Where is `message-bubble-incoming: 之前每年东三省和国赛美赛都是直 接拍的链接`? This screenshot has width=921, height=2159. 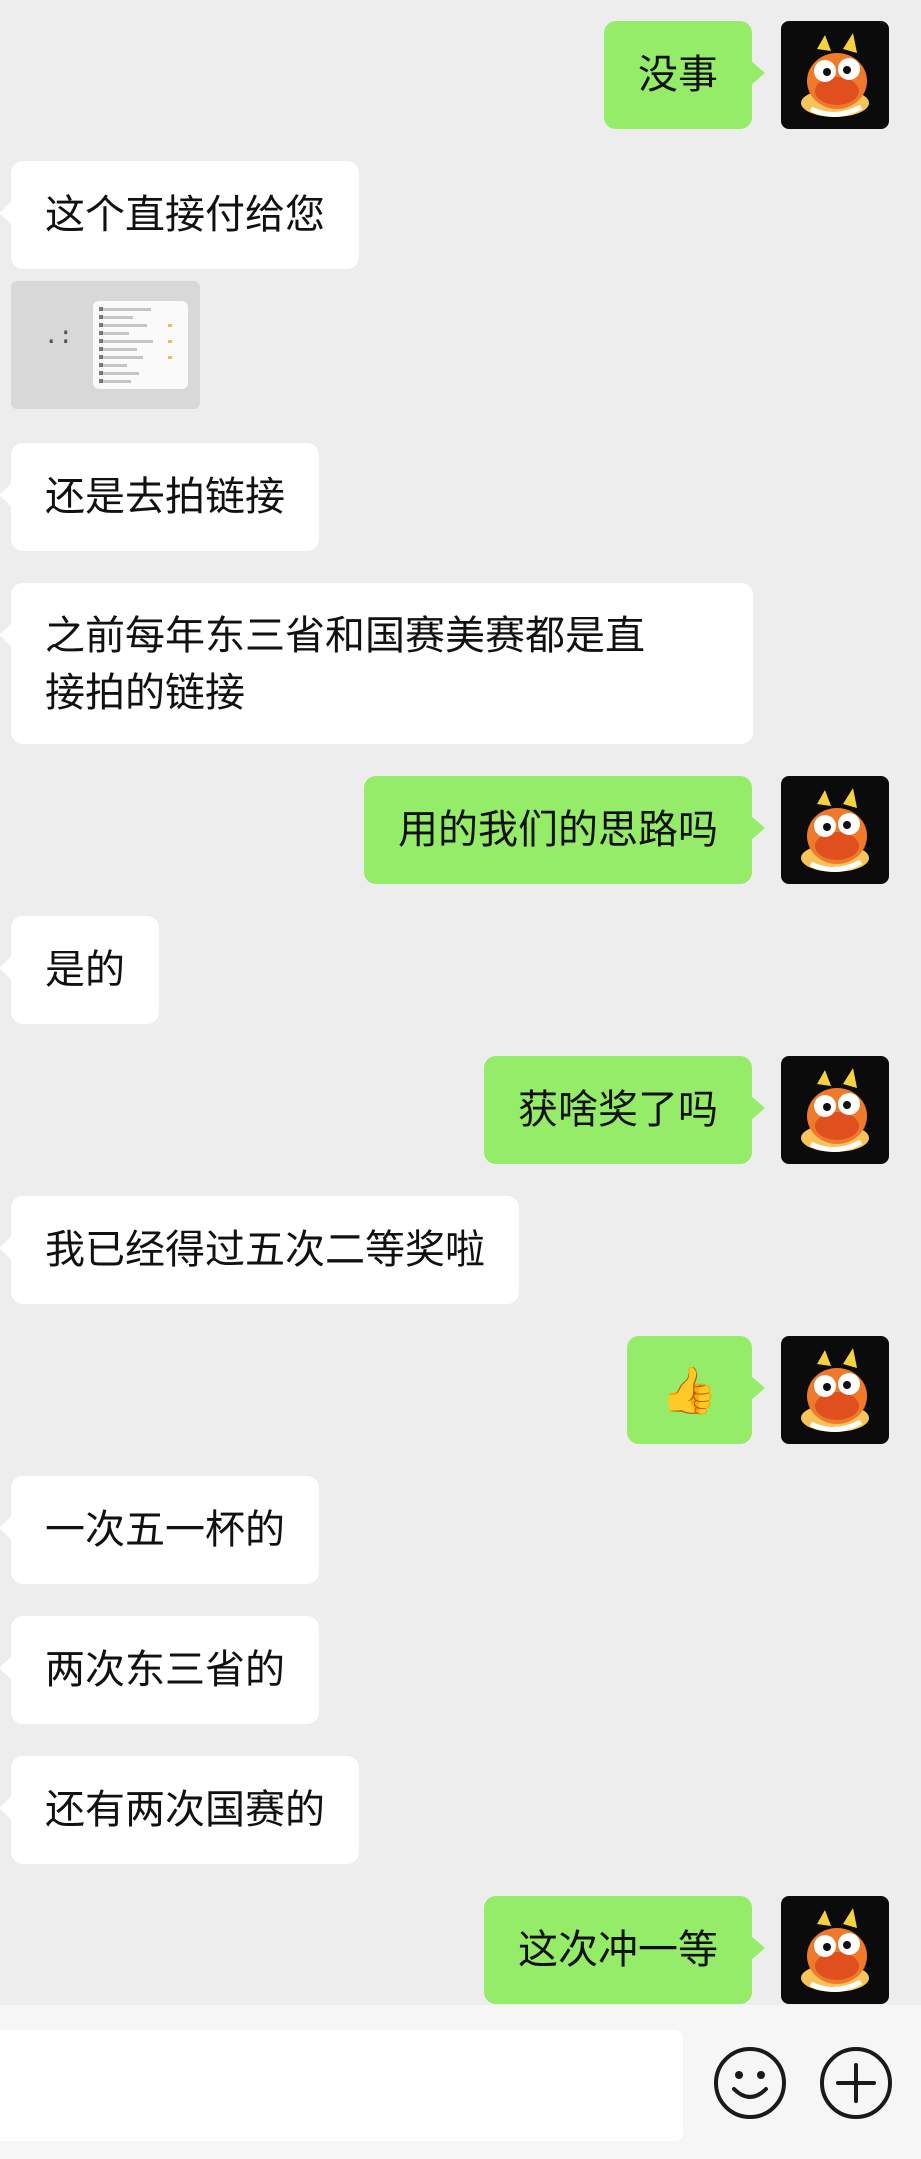 message-bubble-incoming: 之前每年东三省和国赛美赛都是直 接拍的链接 is located at coordinates (376, 663).